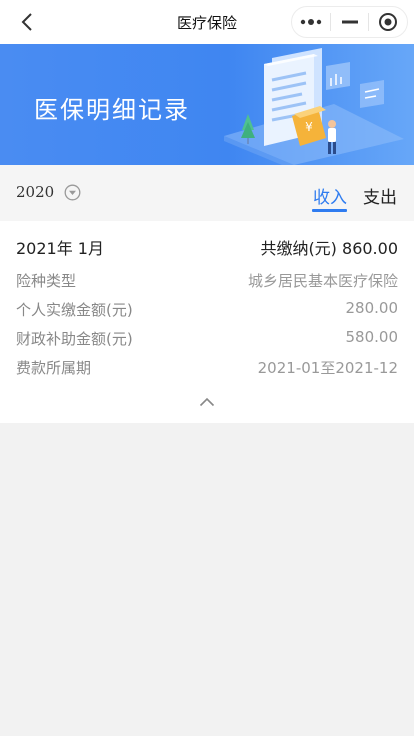  Describe the element at coordinates (372, 308) in the screenshot. I see `personal-payment-value: 280.00` at that location.